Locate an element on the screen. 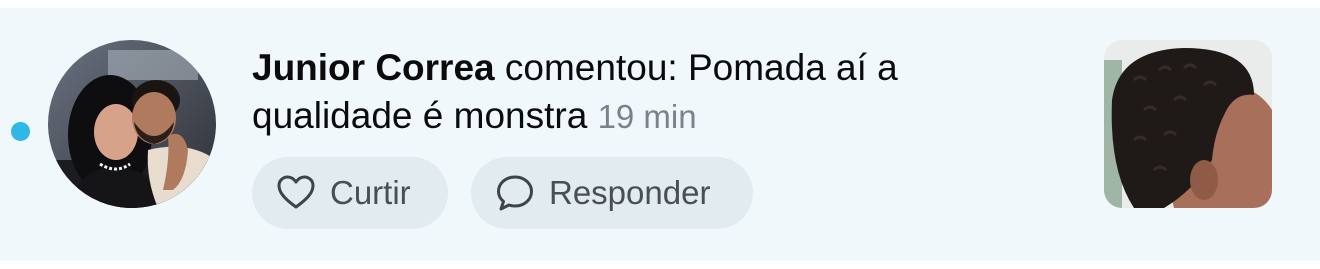 Image resolution: width=1320 pixels, height=269 pixels. reply-label: Responder is located at coordinates (630, 192).